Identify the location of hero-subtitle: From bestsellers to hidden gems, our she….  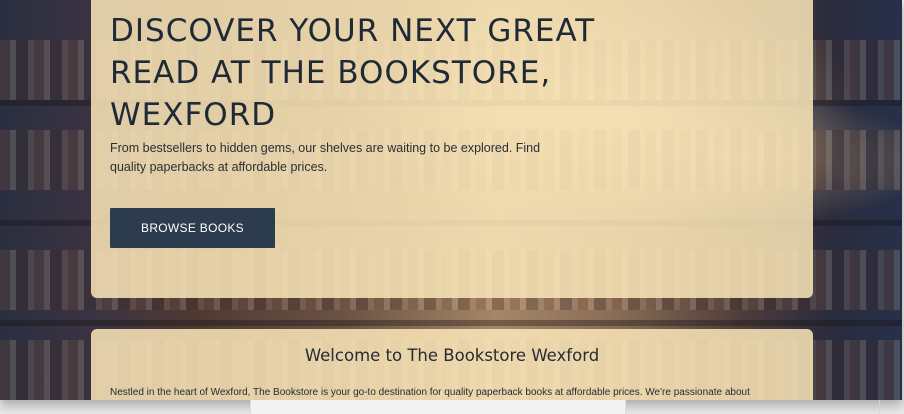
(325, 157).